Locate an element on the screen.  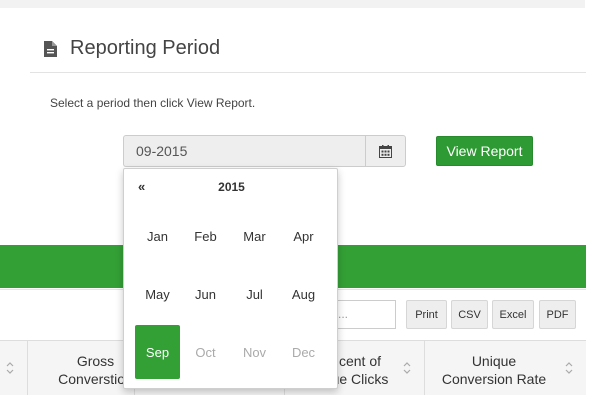
month-option-aug: Aug is located at coordinates (303, 294).